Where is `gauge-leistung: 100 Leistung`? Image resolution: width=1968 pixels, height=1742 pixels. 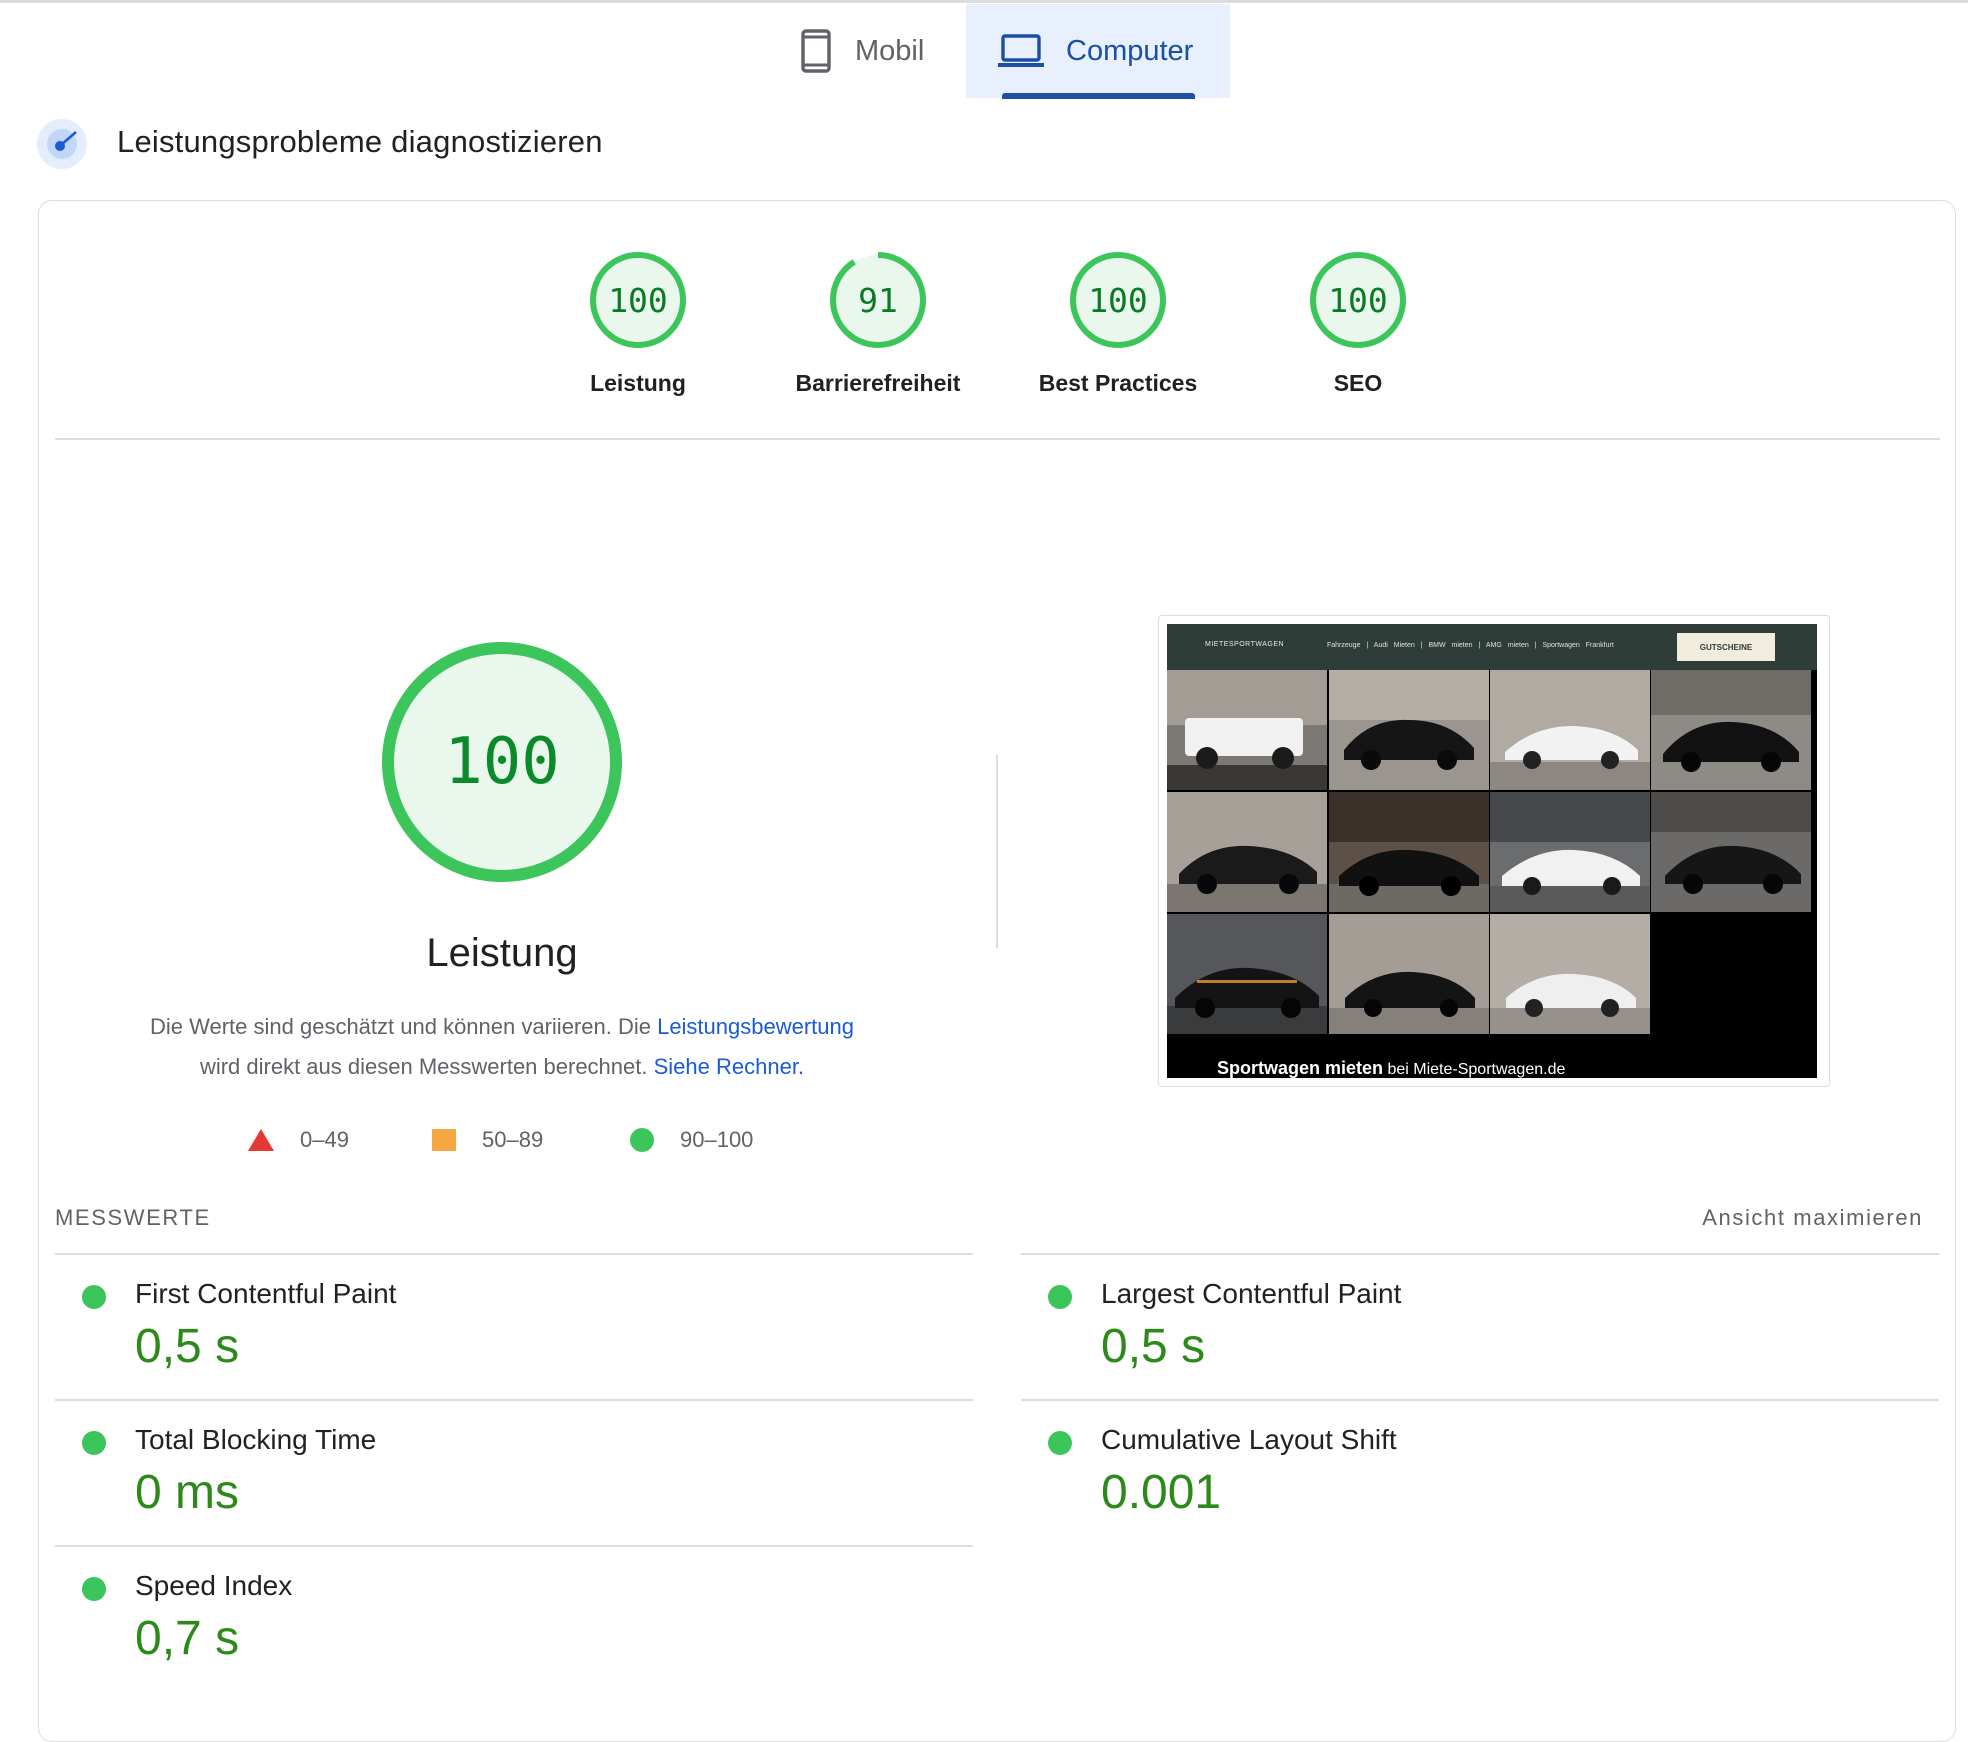
gauge-leistung: 100 Leistung is located at coordinates (638, 323).